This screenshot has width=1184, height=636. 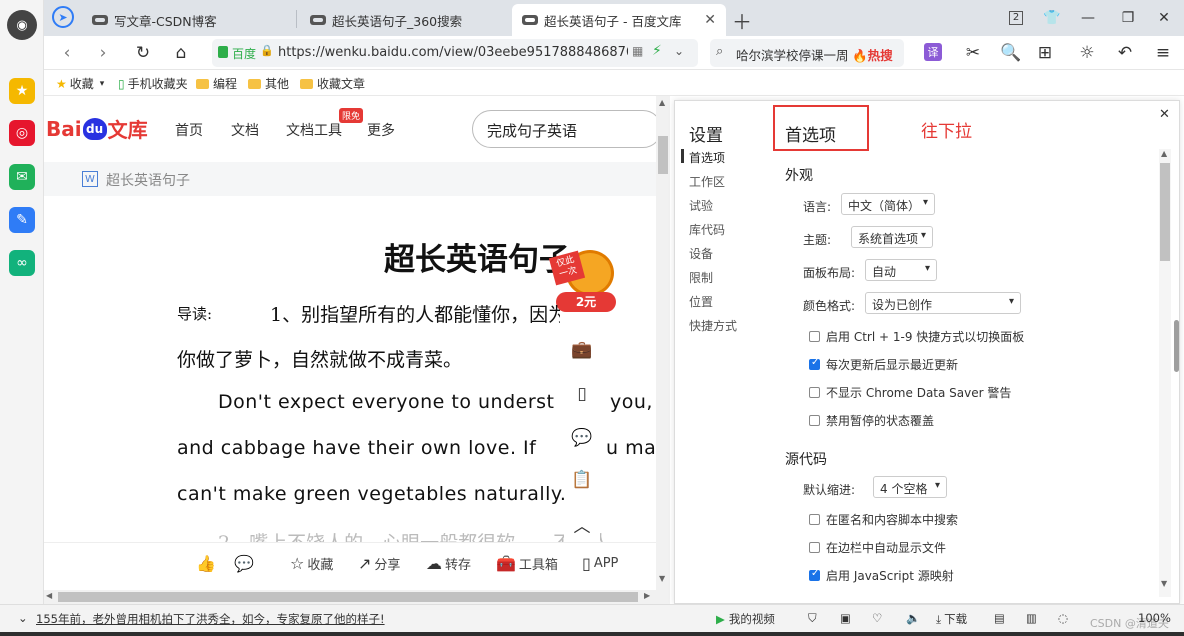 What do you see at coordinates (901, 270) in the screenshot?
I see `panel-layout-select: 自动` at bounding box center [901, 270].